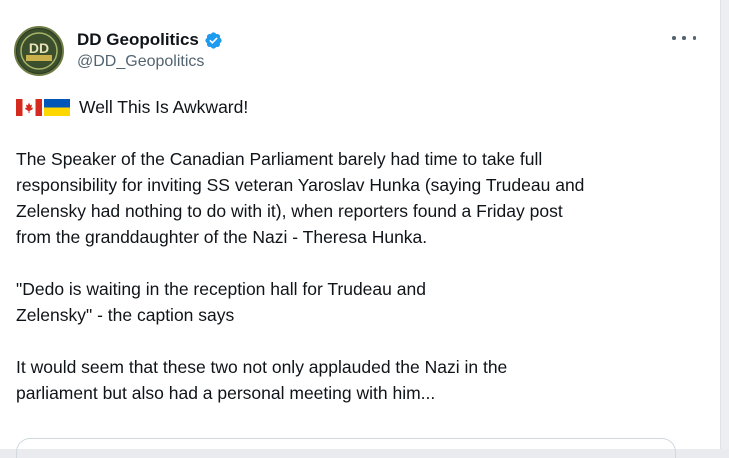  Describe the element at coordinates (213, 40) in the screenshot. I see `verified-badge-icon` at that location.